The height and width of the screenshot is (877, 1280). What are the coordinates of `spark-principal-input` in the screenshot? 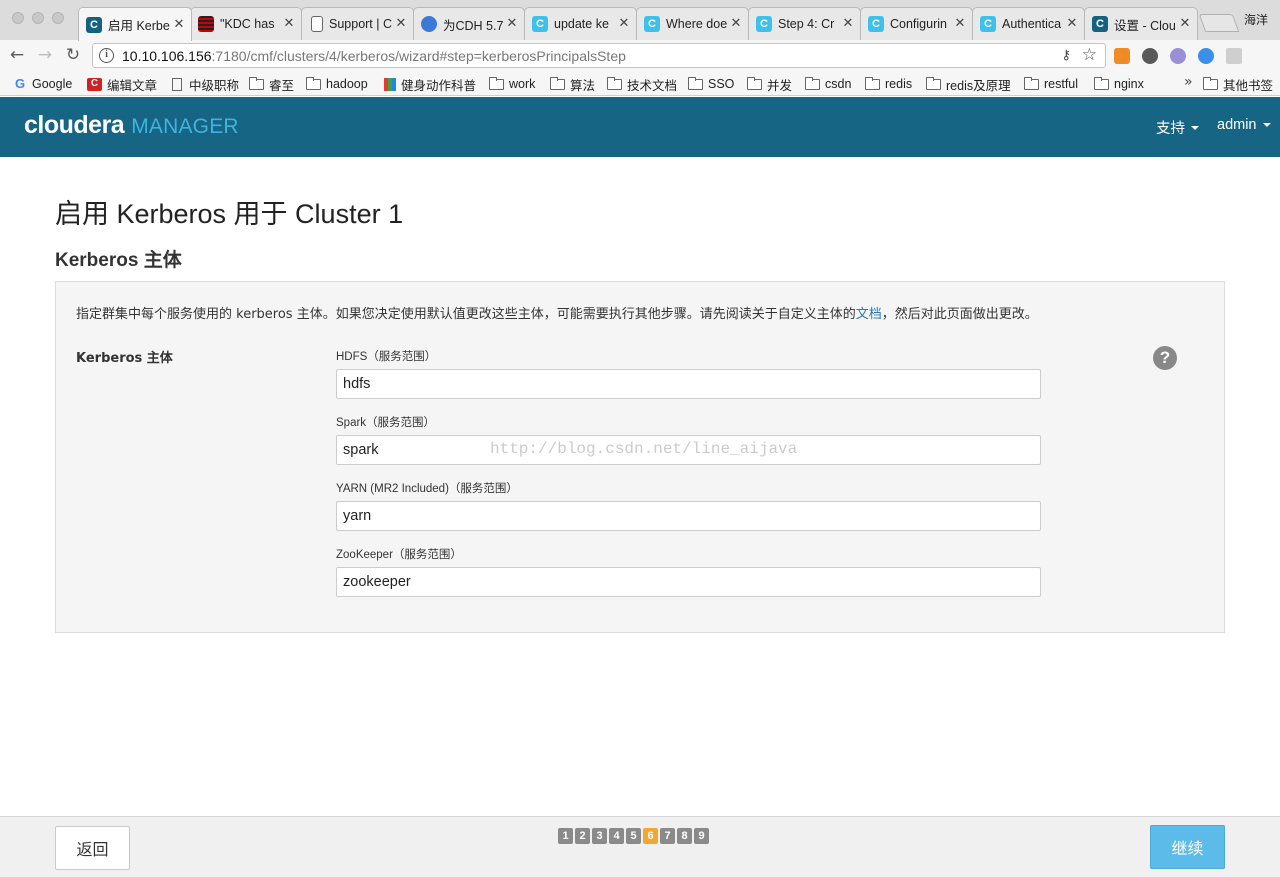 It's located at (688, 450).